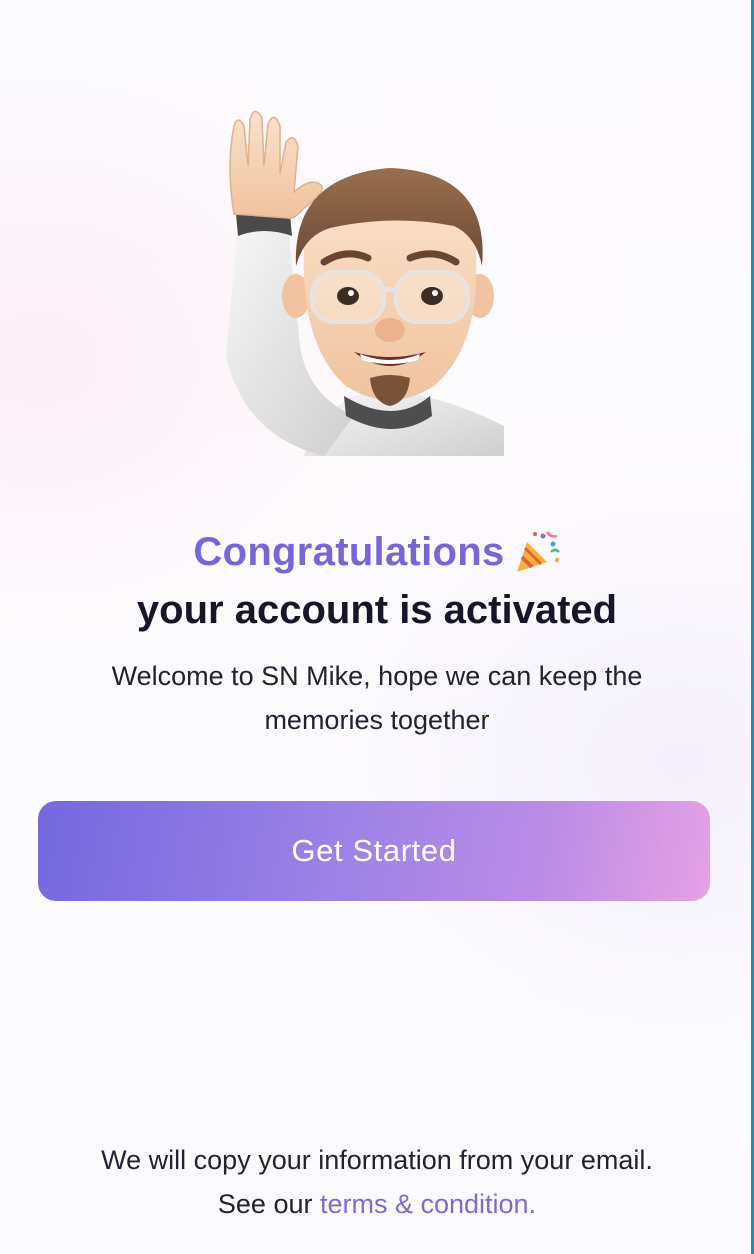 The width and height of the screenshot is (754, 1254). Describe the element at coordinates (349, 551) in the screenshot. I see `congrats-title: Congratulations` at that location.